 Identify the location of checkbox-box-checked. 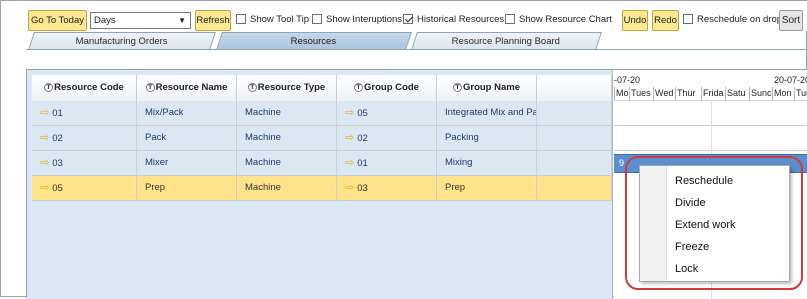
(408, 19).